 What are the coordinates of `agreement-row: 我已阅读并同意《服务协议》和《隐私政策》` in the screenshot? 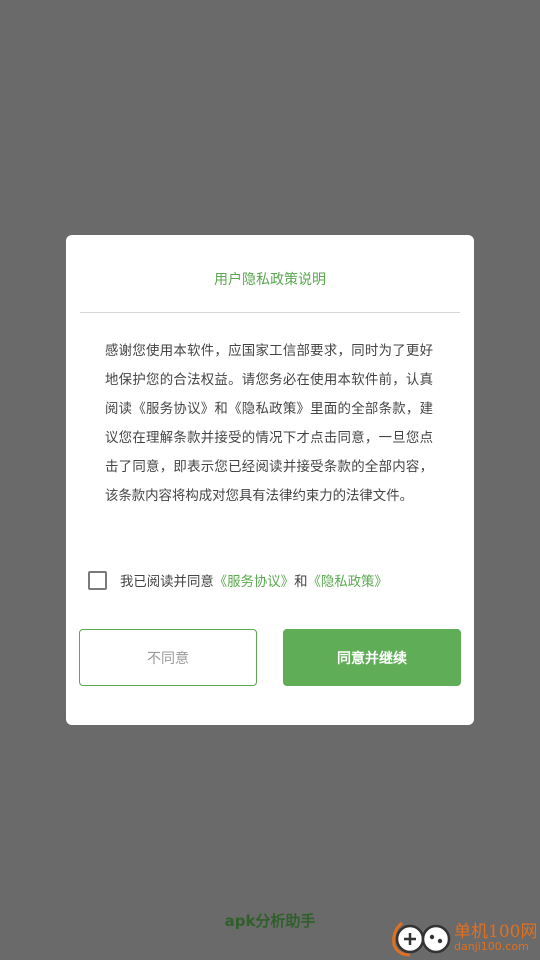 It's located at (238, 580).